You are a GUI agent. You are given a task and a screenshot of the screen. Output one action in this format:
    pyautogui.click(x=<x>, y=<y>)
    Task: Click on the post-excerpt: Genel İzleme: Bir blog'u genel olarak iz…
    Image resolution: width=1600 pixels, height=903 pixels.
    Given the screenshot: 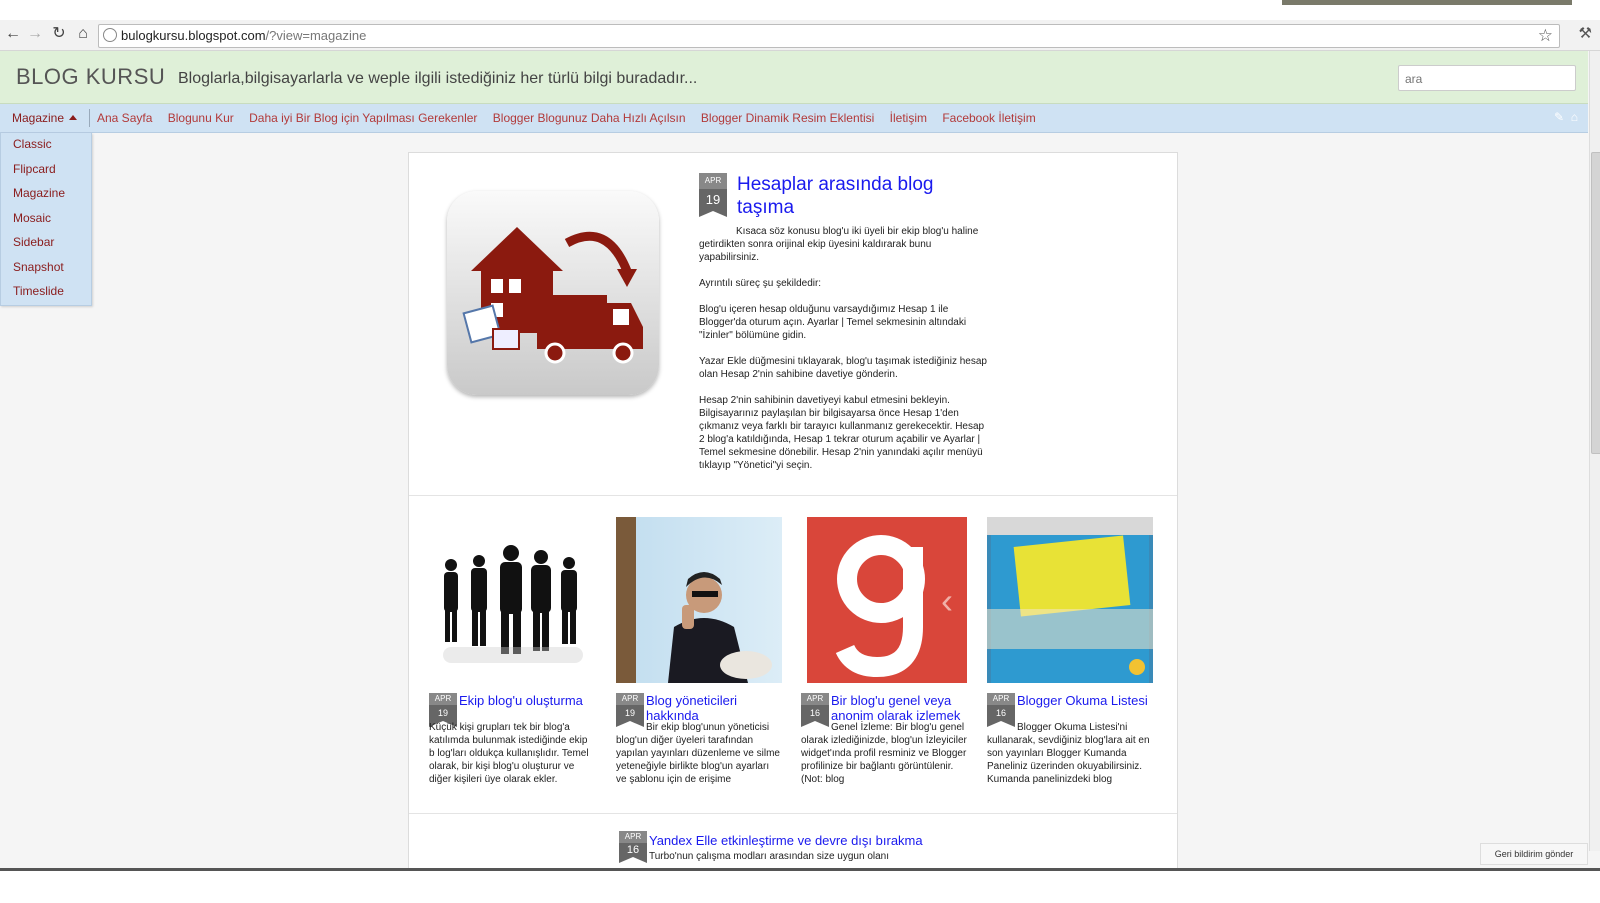 What is the action you would take?
    pyautogui.click(x=884, y=753)
    